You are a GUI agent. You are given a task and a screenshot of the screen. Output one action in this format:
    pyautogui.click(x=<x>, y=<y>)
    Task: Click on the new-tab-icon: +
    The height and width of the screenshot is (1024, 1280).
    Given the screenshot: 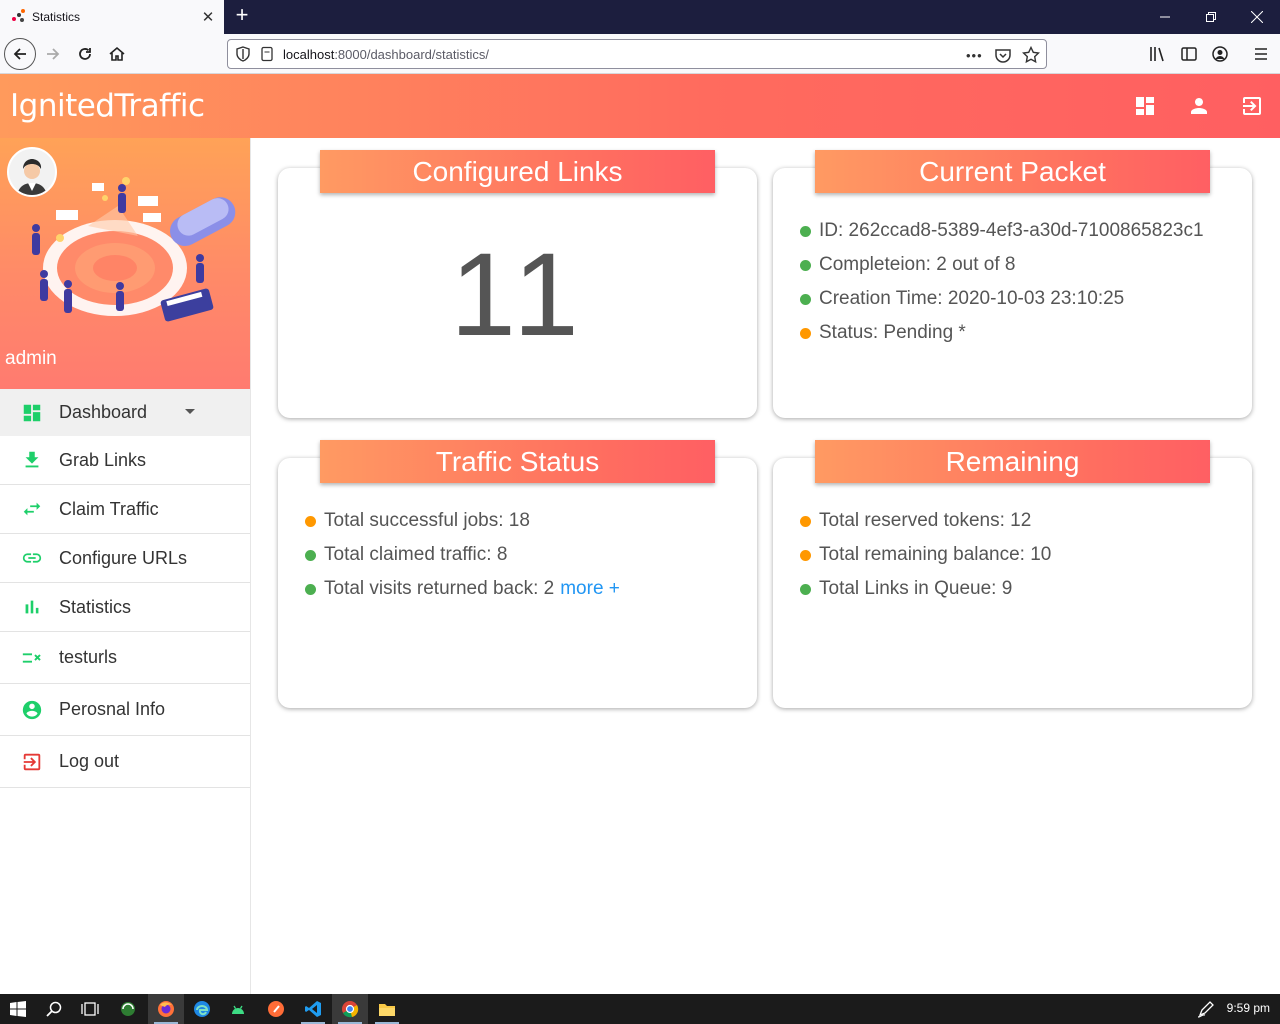 What is the action you would take?
    pyautogui.click(x=242, y=16)
    